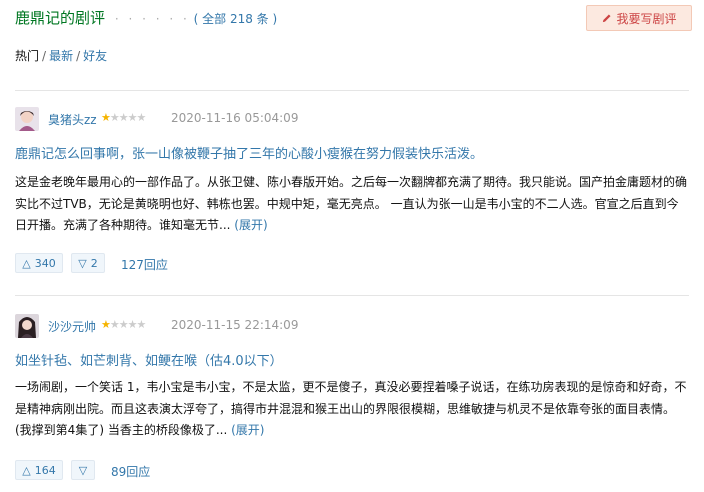 Image resolution: width=704 pixels, height=492 pixels. Describe the element at coordinates (45, 263) in the screenshot. I see `upvote-count: 340` at that location.